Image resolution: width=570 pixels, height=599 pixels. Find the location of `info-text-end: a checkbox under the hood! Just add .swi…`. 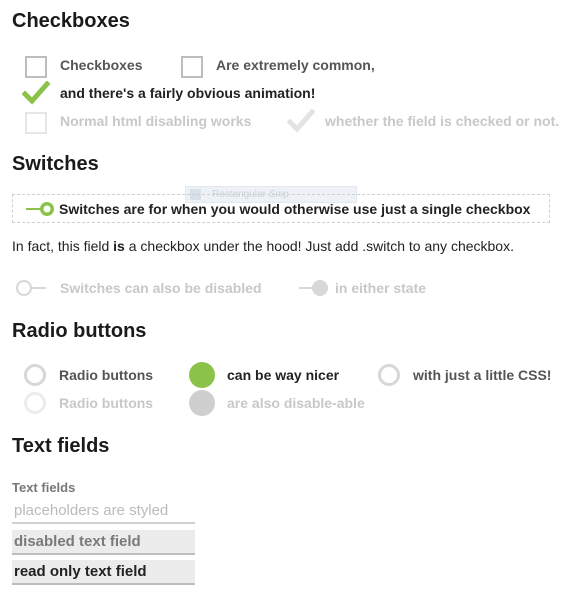

info-text-end: a checkbox under the hood! Just add .swi… is located at coordinates (319, 246).